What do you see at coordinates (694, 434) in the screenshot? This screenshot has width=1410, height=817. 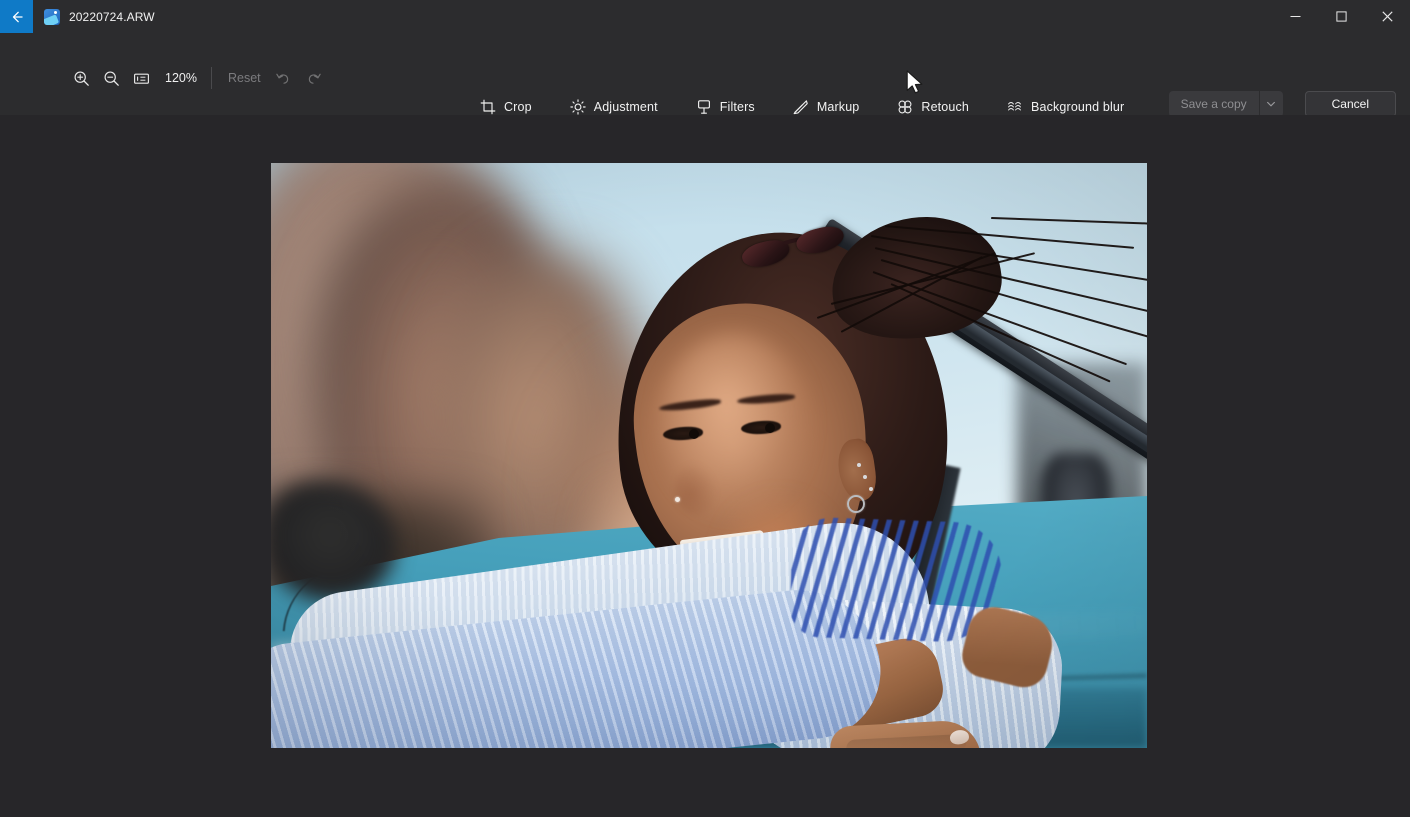 I see `photo-pupil-left` at bounding box center [694, 434].